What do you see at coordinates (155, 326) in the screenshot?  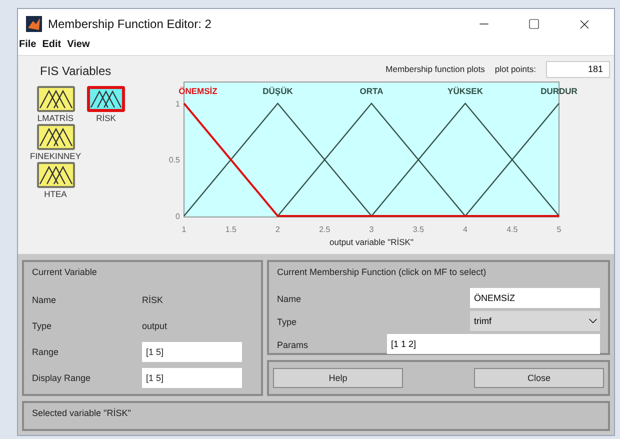 I see `field-value: output` at bounding box center [155, 326].